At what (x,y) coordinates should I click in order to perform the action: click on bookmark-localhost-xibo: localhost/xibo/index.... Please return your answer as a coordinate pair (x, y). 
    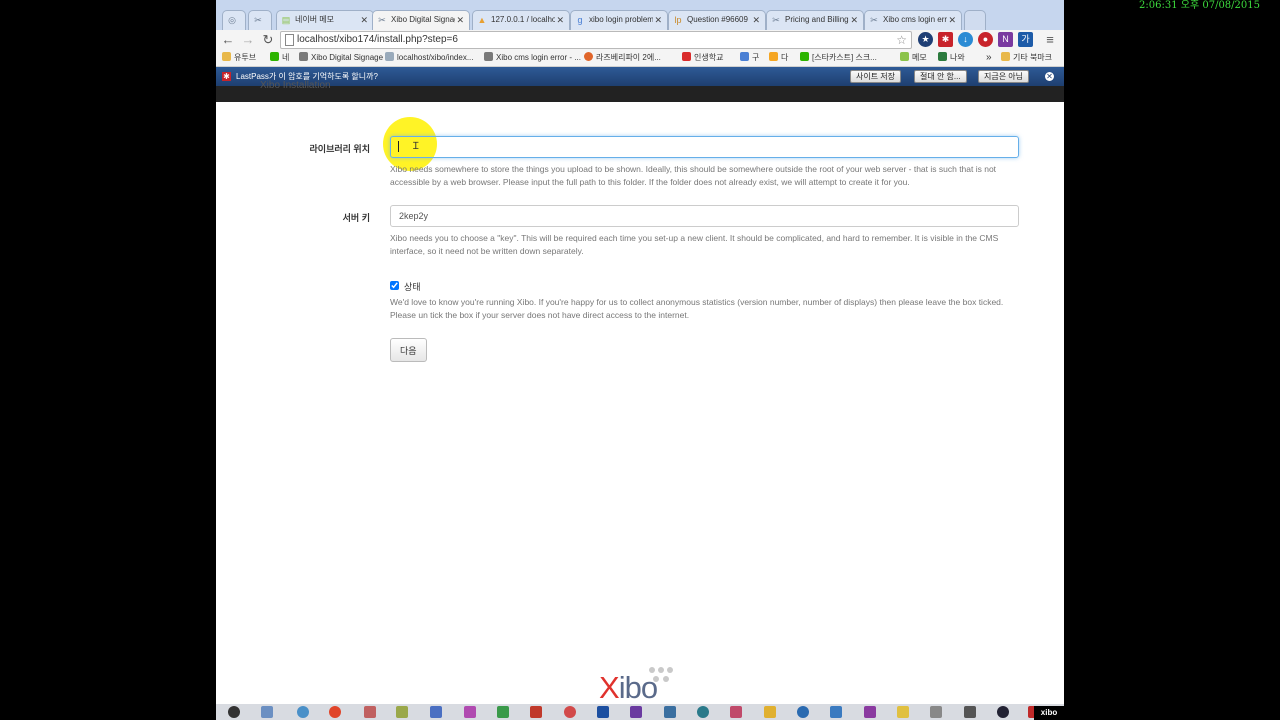
    Looking at the image, I should click on (429, 58).